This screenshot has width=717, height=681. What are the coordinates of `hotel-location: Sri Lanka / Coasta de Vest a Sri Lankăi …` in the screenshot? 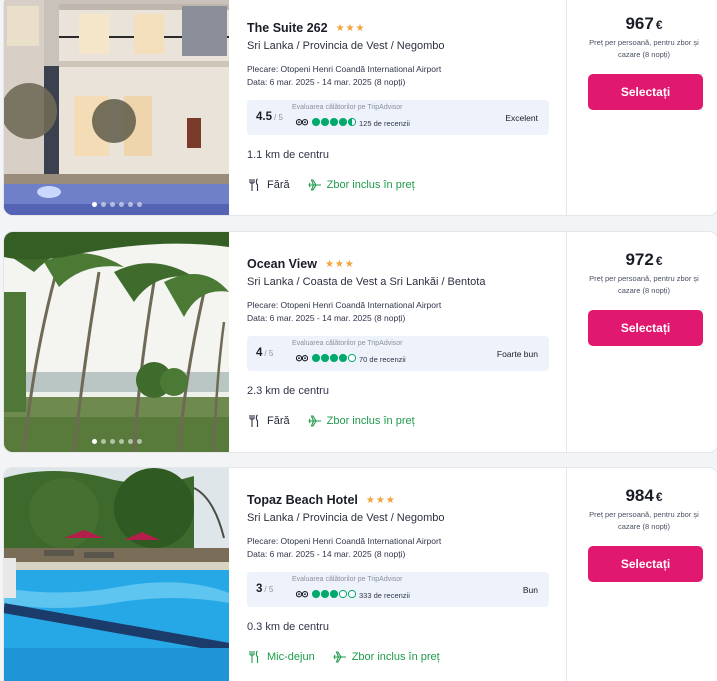 It's located at (366, 282).